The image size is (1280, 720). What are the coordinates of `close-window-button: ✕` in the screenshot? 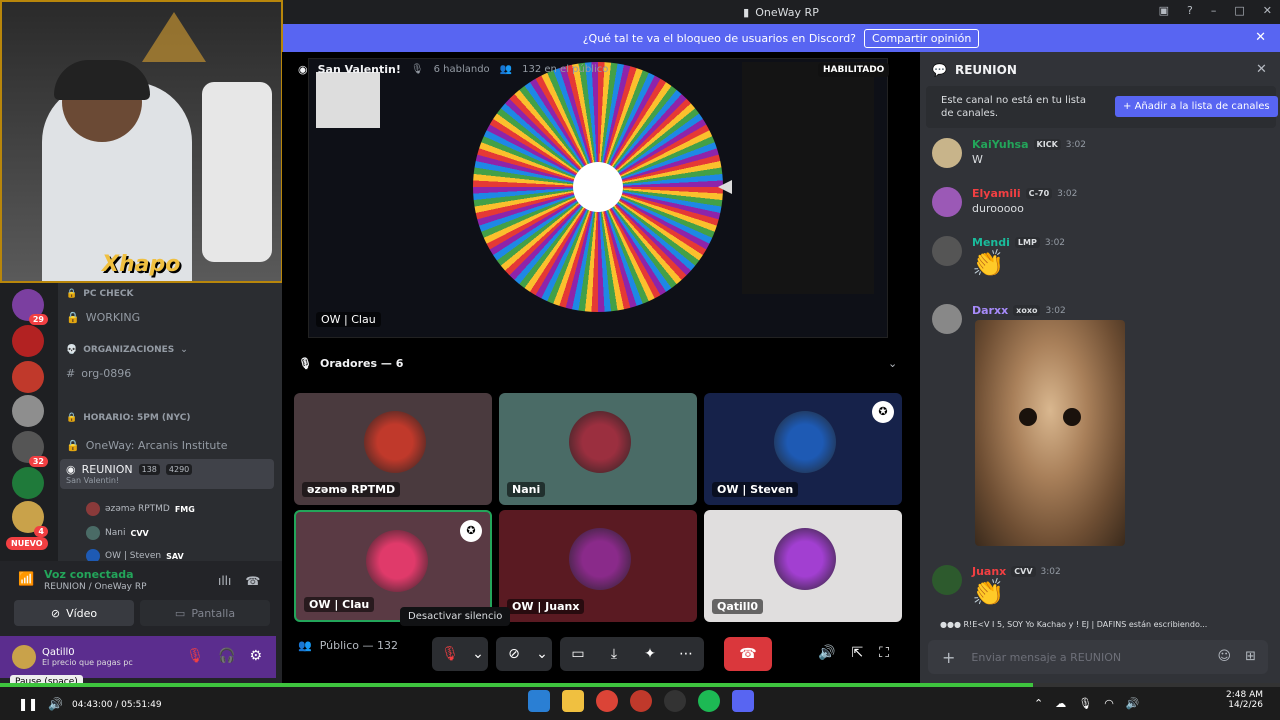 It's located at (1267, 10).